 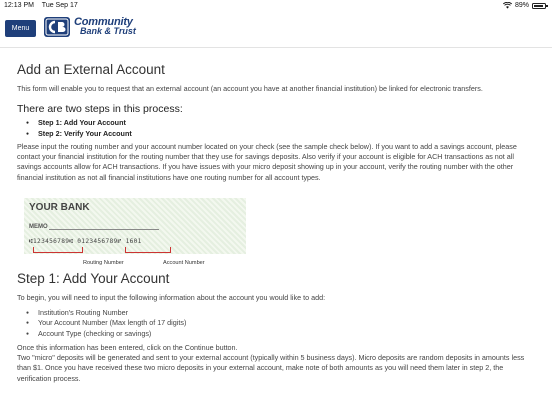 I want to click on step-item: Step 2: Verify Your Account, so click(x=282, y=134).